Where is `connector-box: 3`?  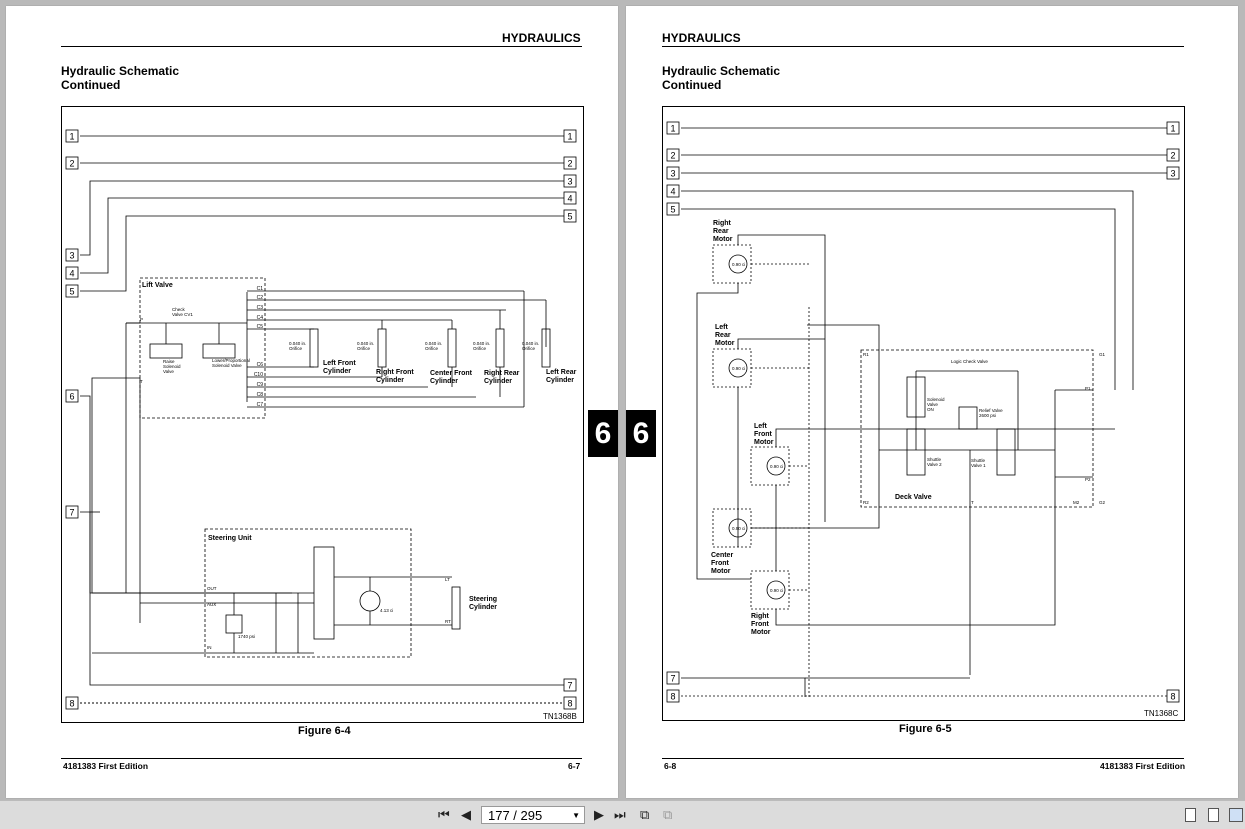
connector-box: 3 is located at coordinates (72, 255).